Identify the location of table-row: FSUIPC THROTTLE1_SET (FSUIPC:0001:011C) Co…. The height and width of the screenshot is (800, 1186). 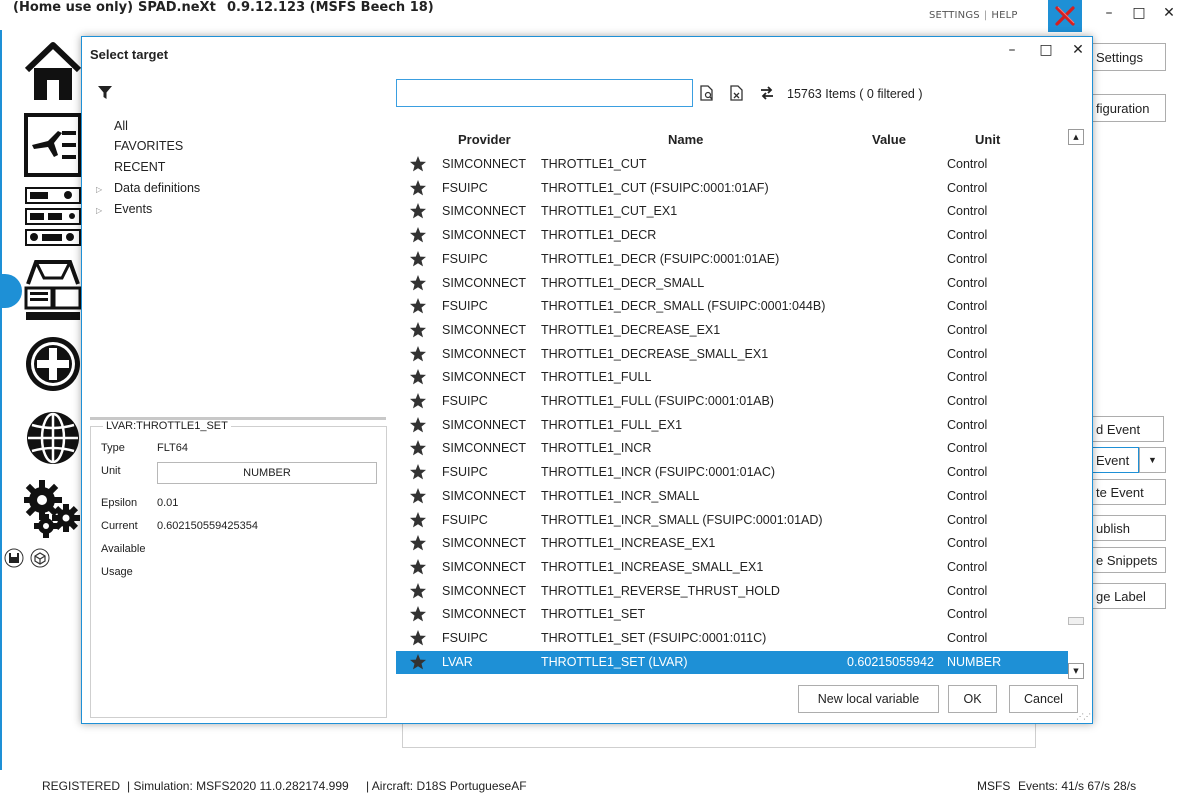
(732, 639).